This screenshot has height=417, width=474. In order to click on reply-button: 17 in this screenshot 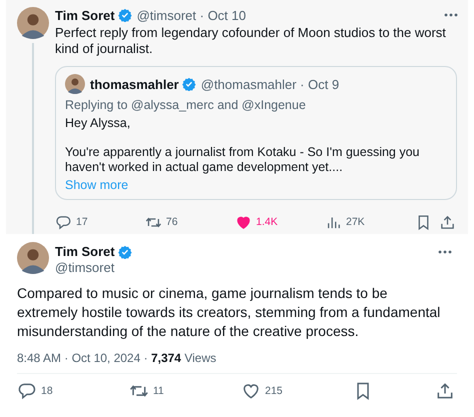, I will do `click(100, 222)`.